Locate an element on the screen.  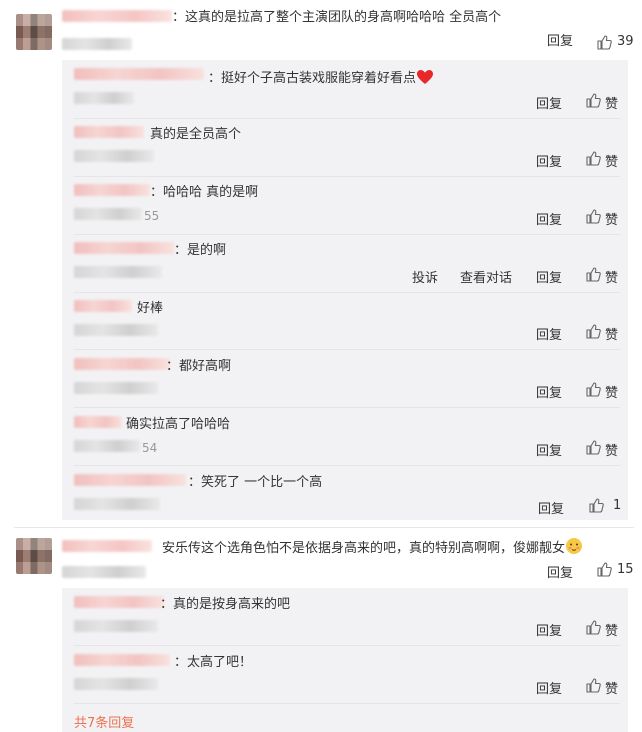
reply-text: ：笑死了 一个比一个高 is located at coordinates (255, 482).